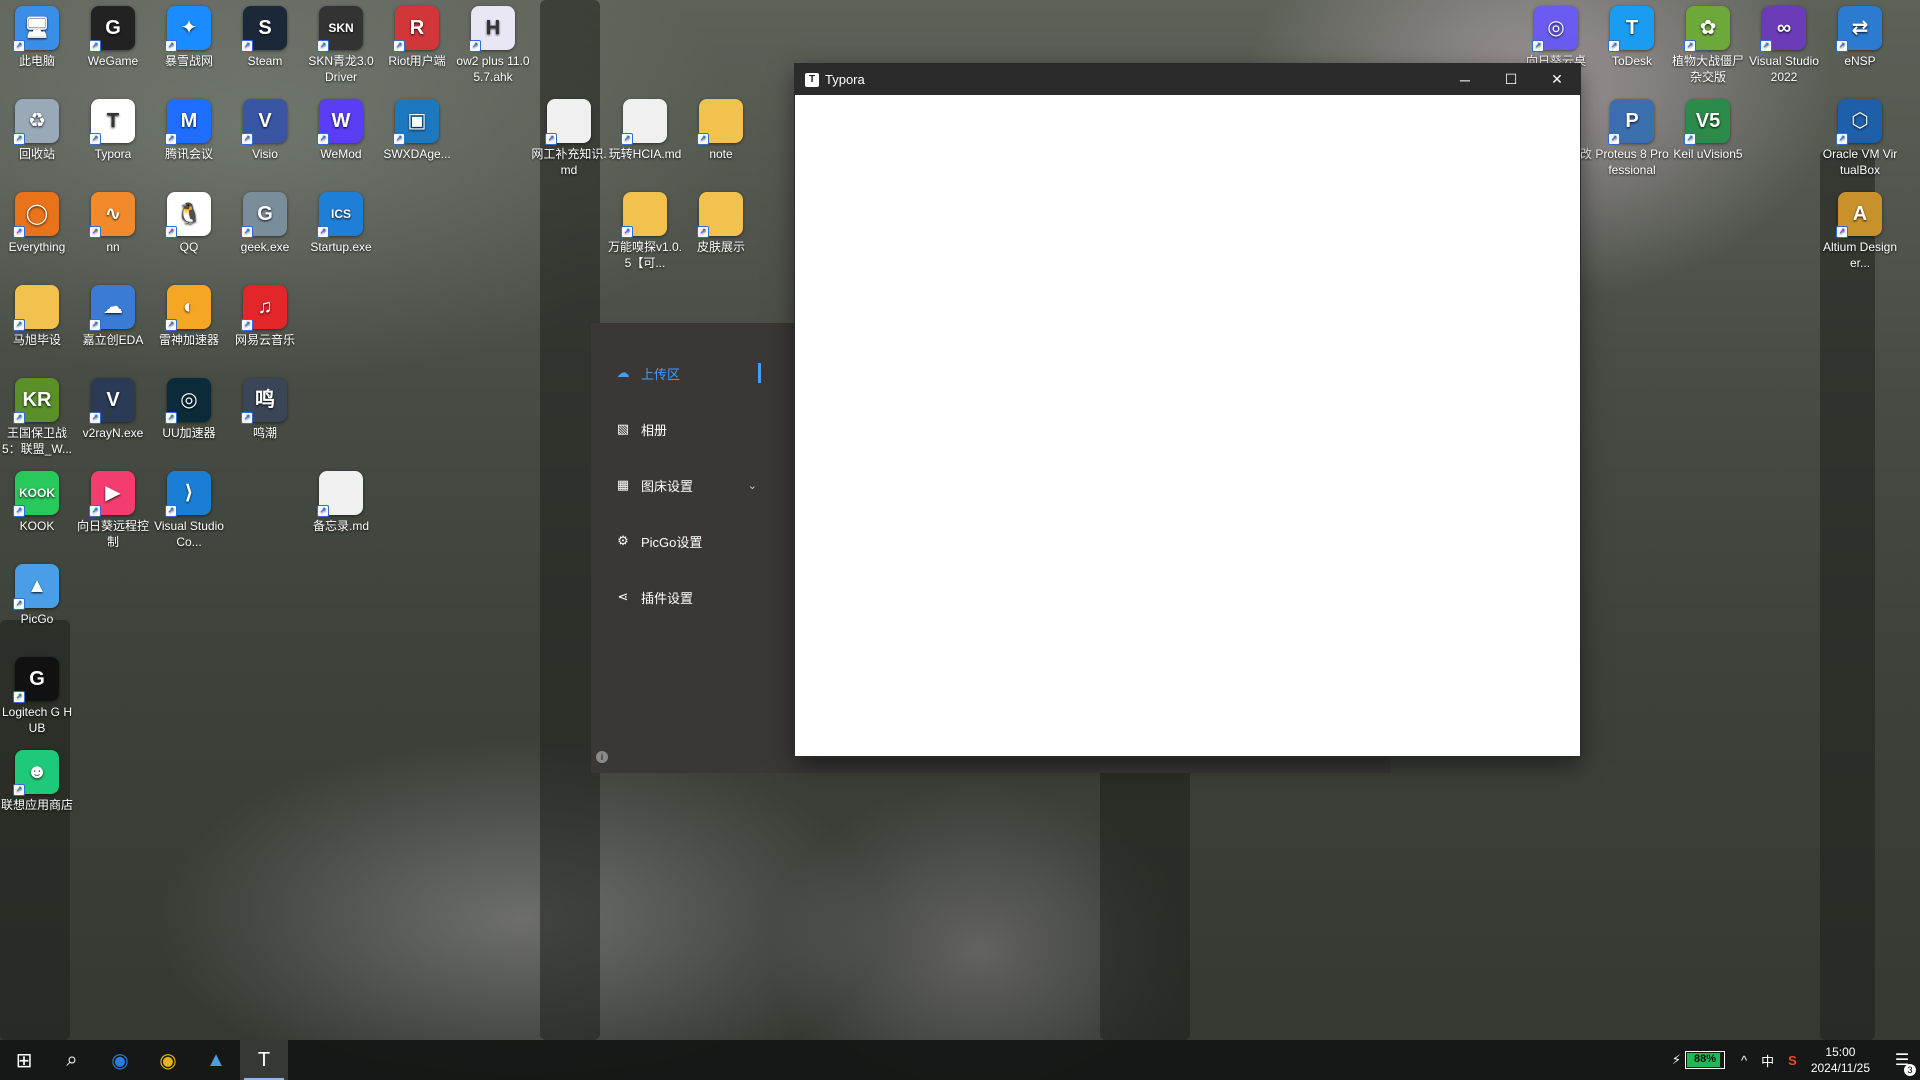  I want to click on battlenet-icon: ✦ ↗, so click(188, 29).